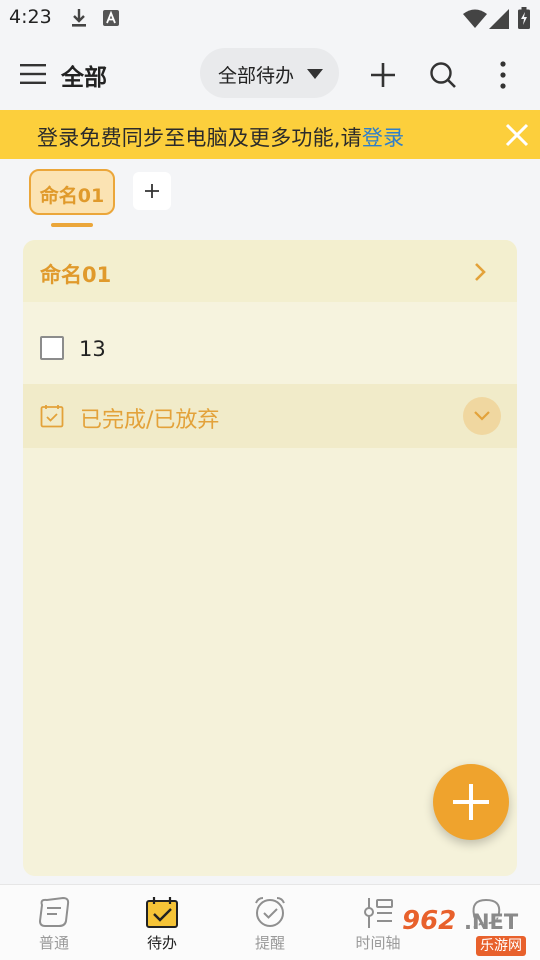  I want to click on note-icon, so click(54, 911).